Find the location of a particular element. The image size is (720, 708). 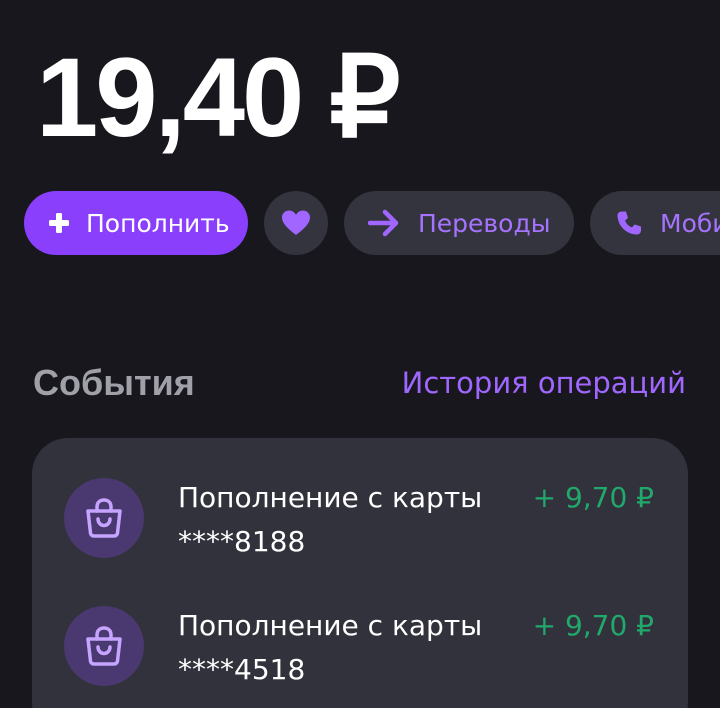

transfers-button: Переводы is located at coordinates (459, 223).